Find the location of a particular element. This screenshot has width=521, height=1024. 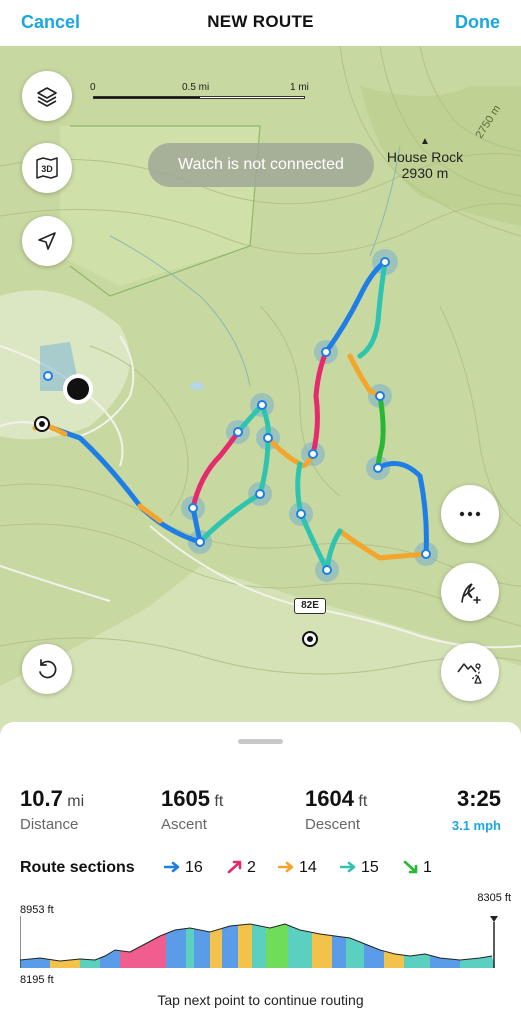

scale-bar: 0 0.5 mi 1 mi is located at coordinates (201, 92).